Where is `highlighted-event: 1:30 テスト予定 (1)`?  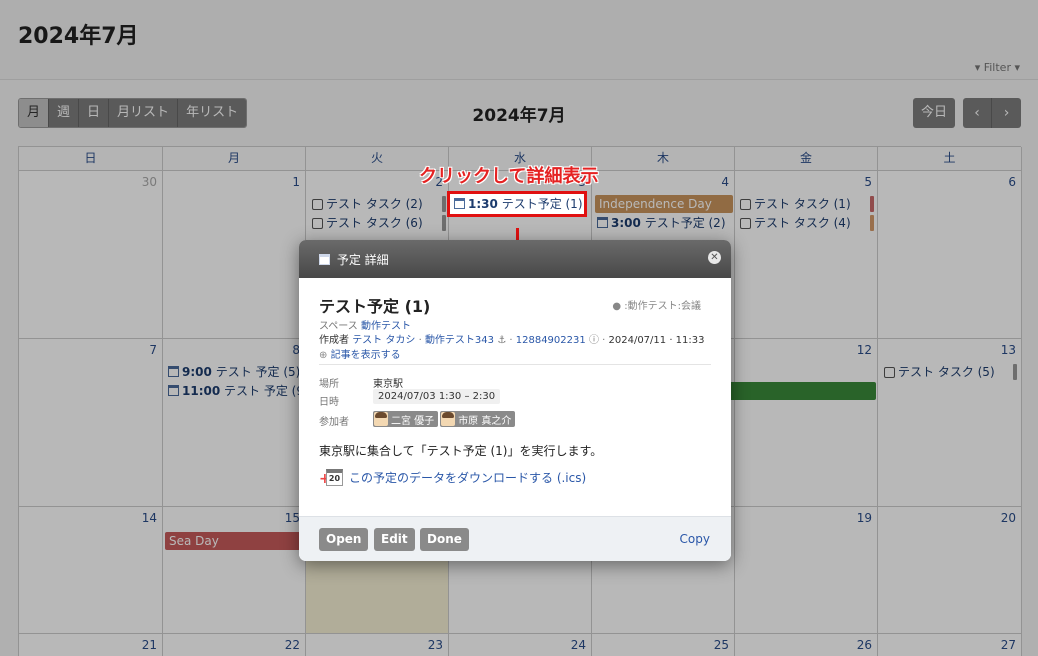 highlighted-event: 1:30 テスト予定 (1) is located at coordinates (517, 204).